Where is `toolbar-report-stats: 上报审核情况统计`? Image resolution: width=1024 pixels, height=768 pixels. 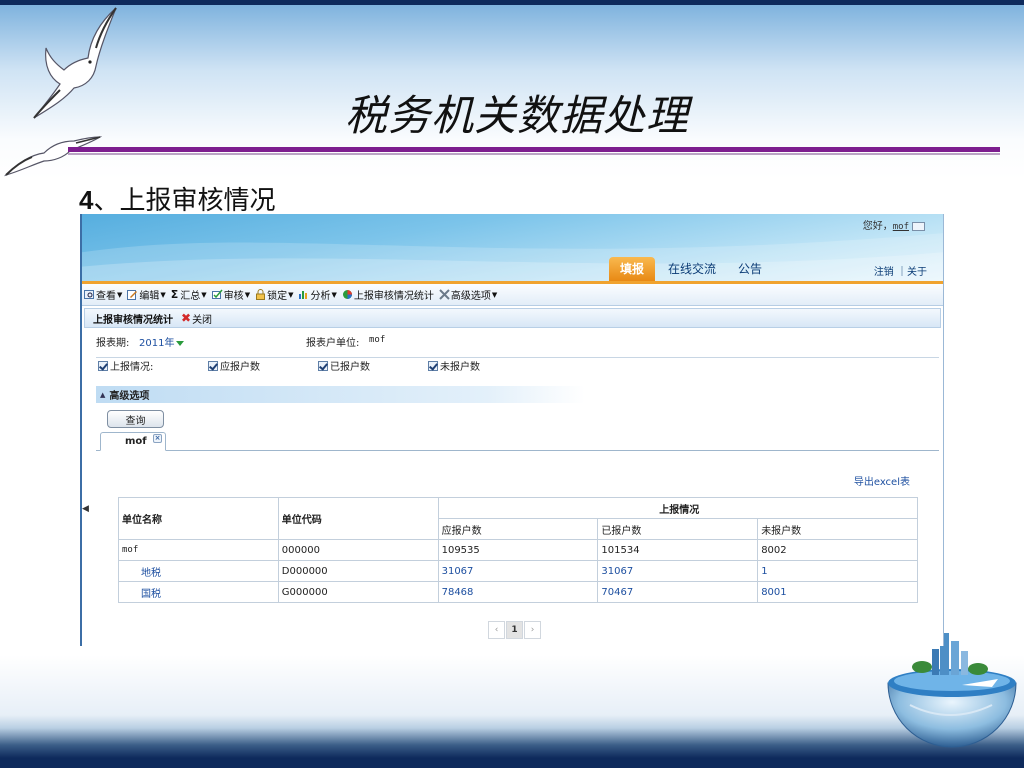
toolbar-report-stats: 上报审核情况统计 is located at coordinates (388, 294).